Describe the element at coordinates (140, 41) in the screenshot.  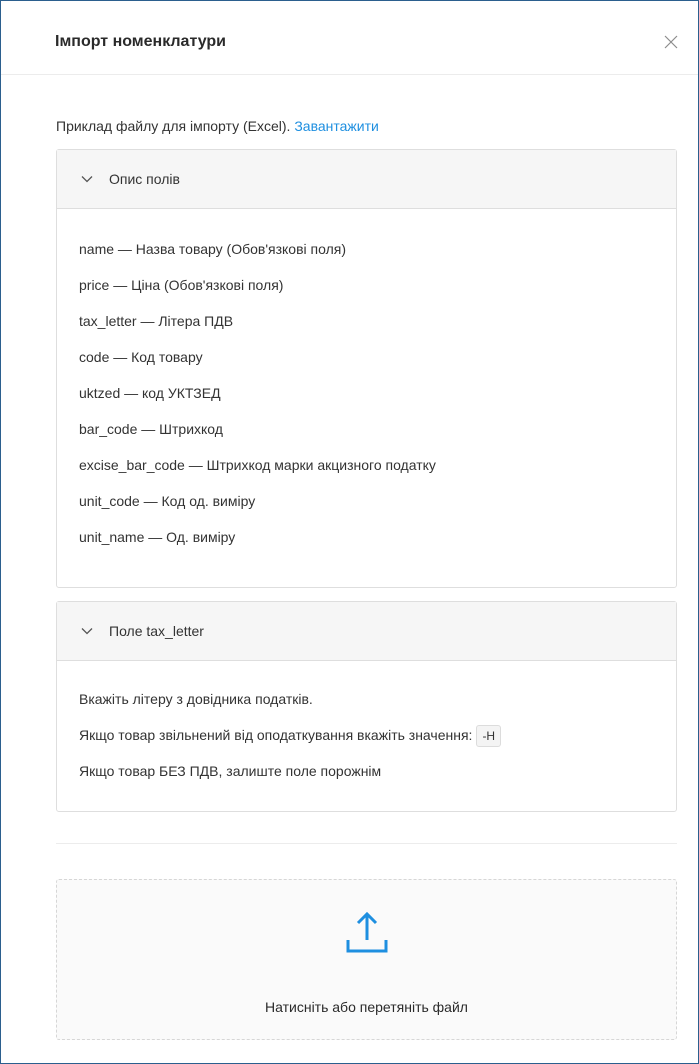
I see `modal-title: Імпорт номенклатури` at that location.